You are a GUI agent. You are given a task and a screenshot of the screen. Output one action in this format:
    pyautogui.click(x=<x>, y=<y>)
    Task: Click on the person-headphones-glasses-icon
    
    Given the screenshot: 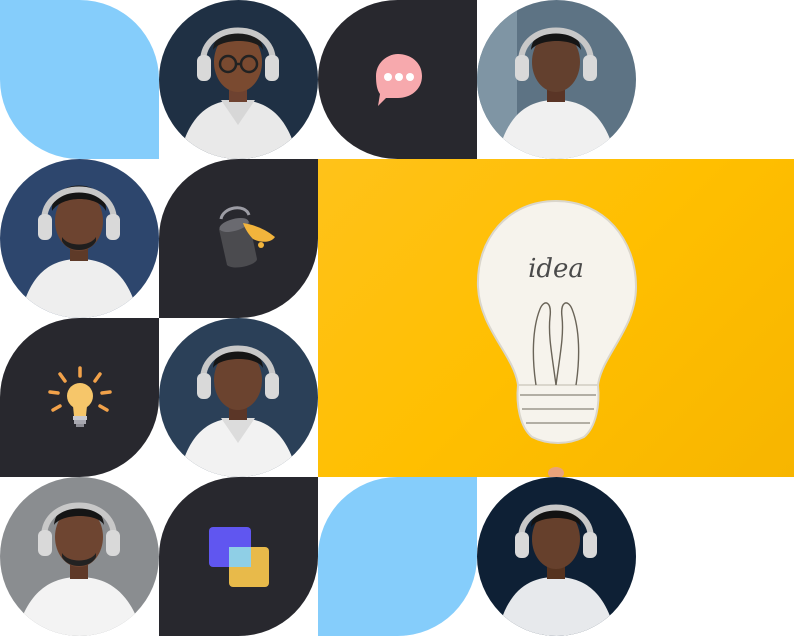 What is the action you would take?
    pyautogui.click(x=238, y=79)
    